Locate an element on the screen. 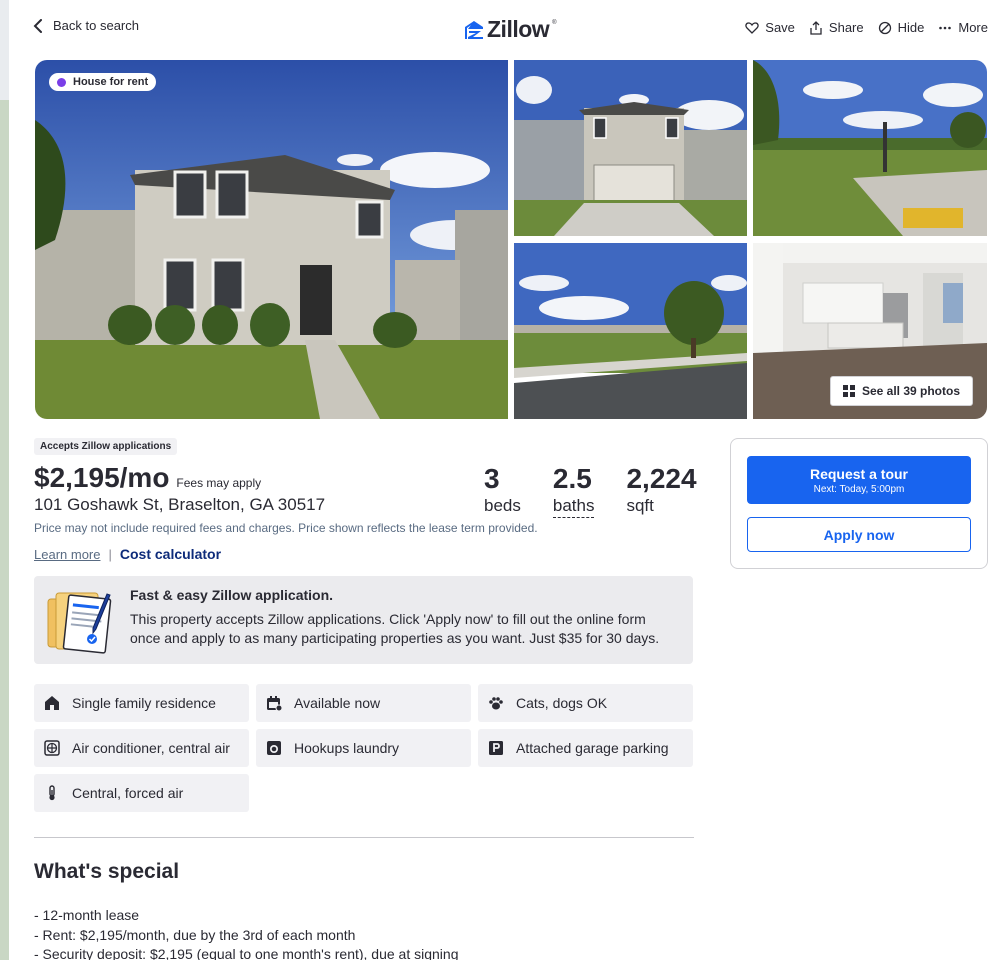 The width and height of the screenshot is (1001, 960). header-actions: Save Share Hide More is located at coordinates (866, 27).